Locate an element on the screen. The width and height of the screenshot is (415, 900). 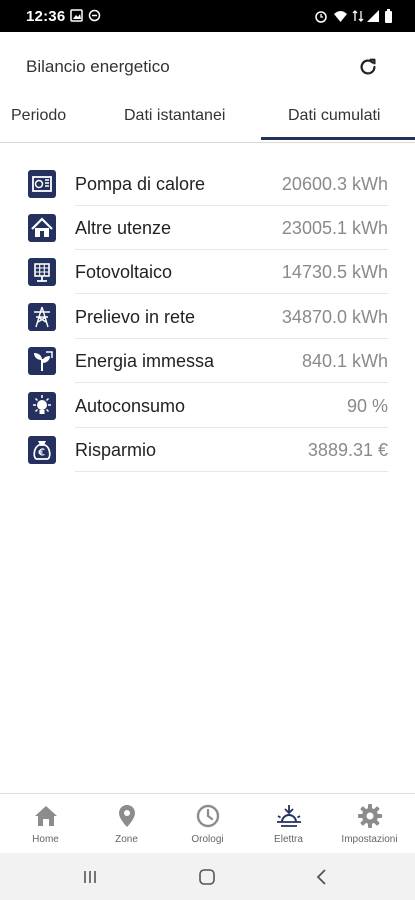
nav-label: Impostazioni is located at coordinates (369, 839).